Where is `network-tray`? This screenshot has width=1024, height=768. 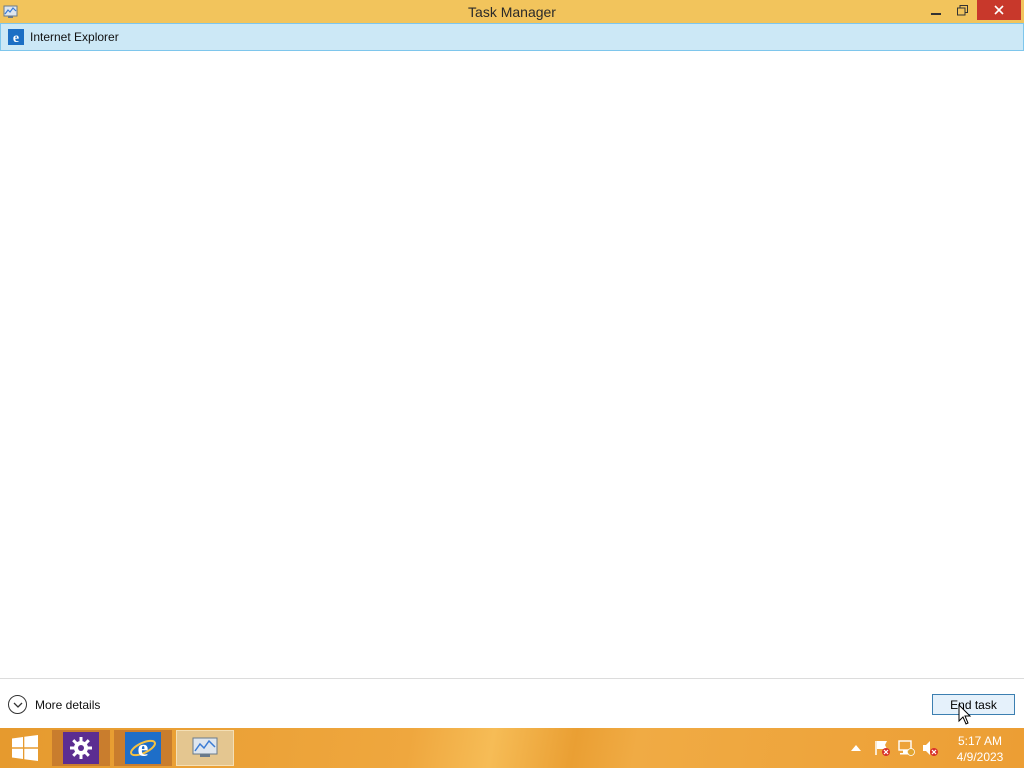 network-tray is located at coordinates (906, 748).